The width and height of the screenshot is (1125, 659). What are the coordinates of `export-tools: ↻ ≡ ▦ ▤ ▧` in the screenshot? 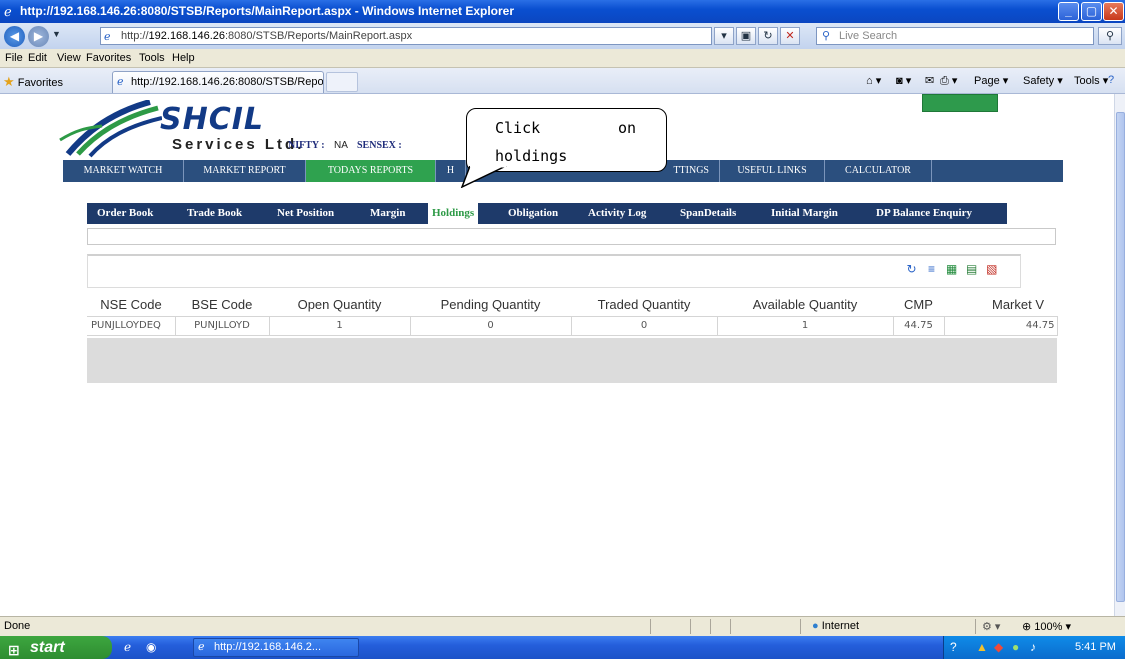 It's located at (952, 270).